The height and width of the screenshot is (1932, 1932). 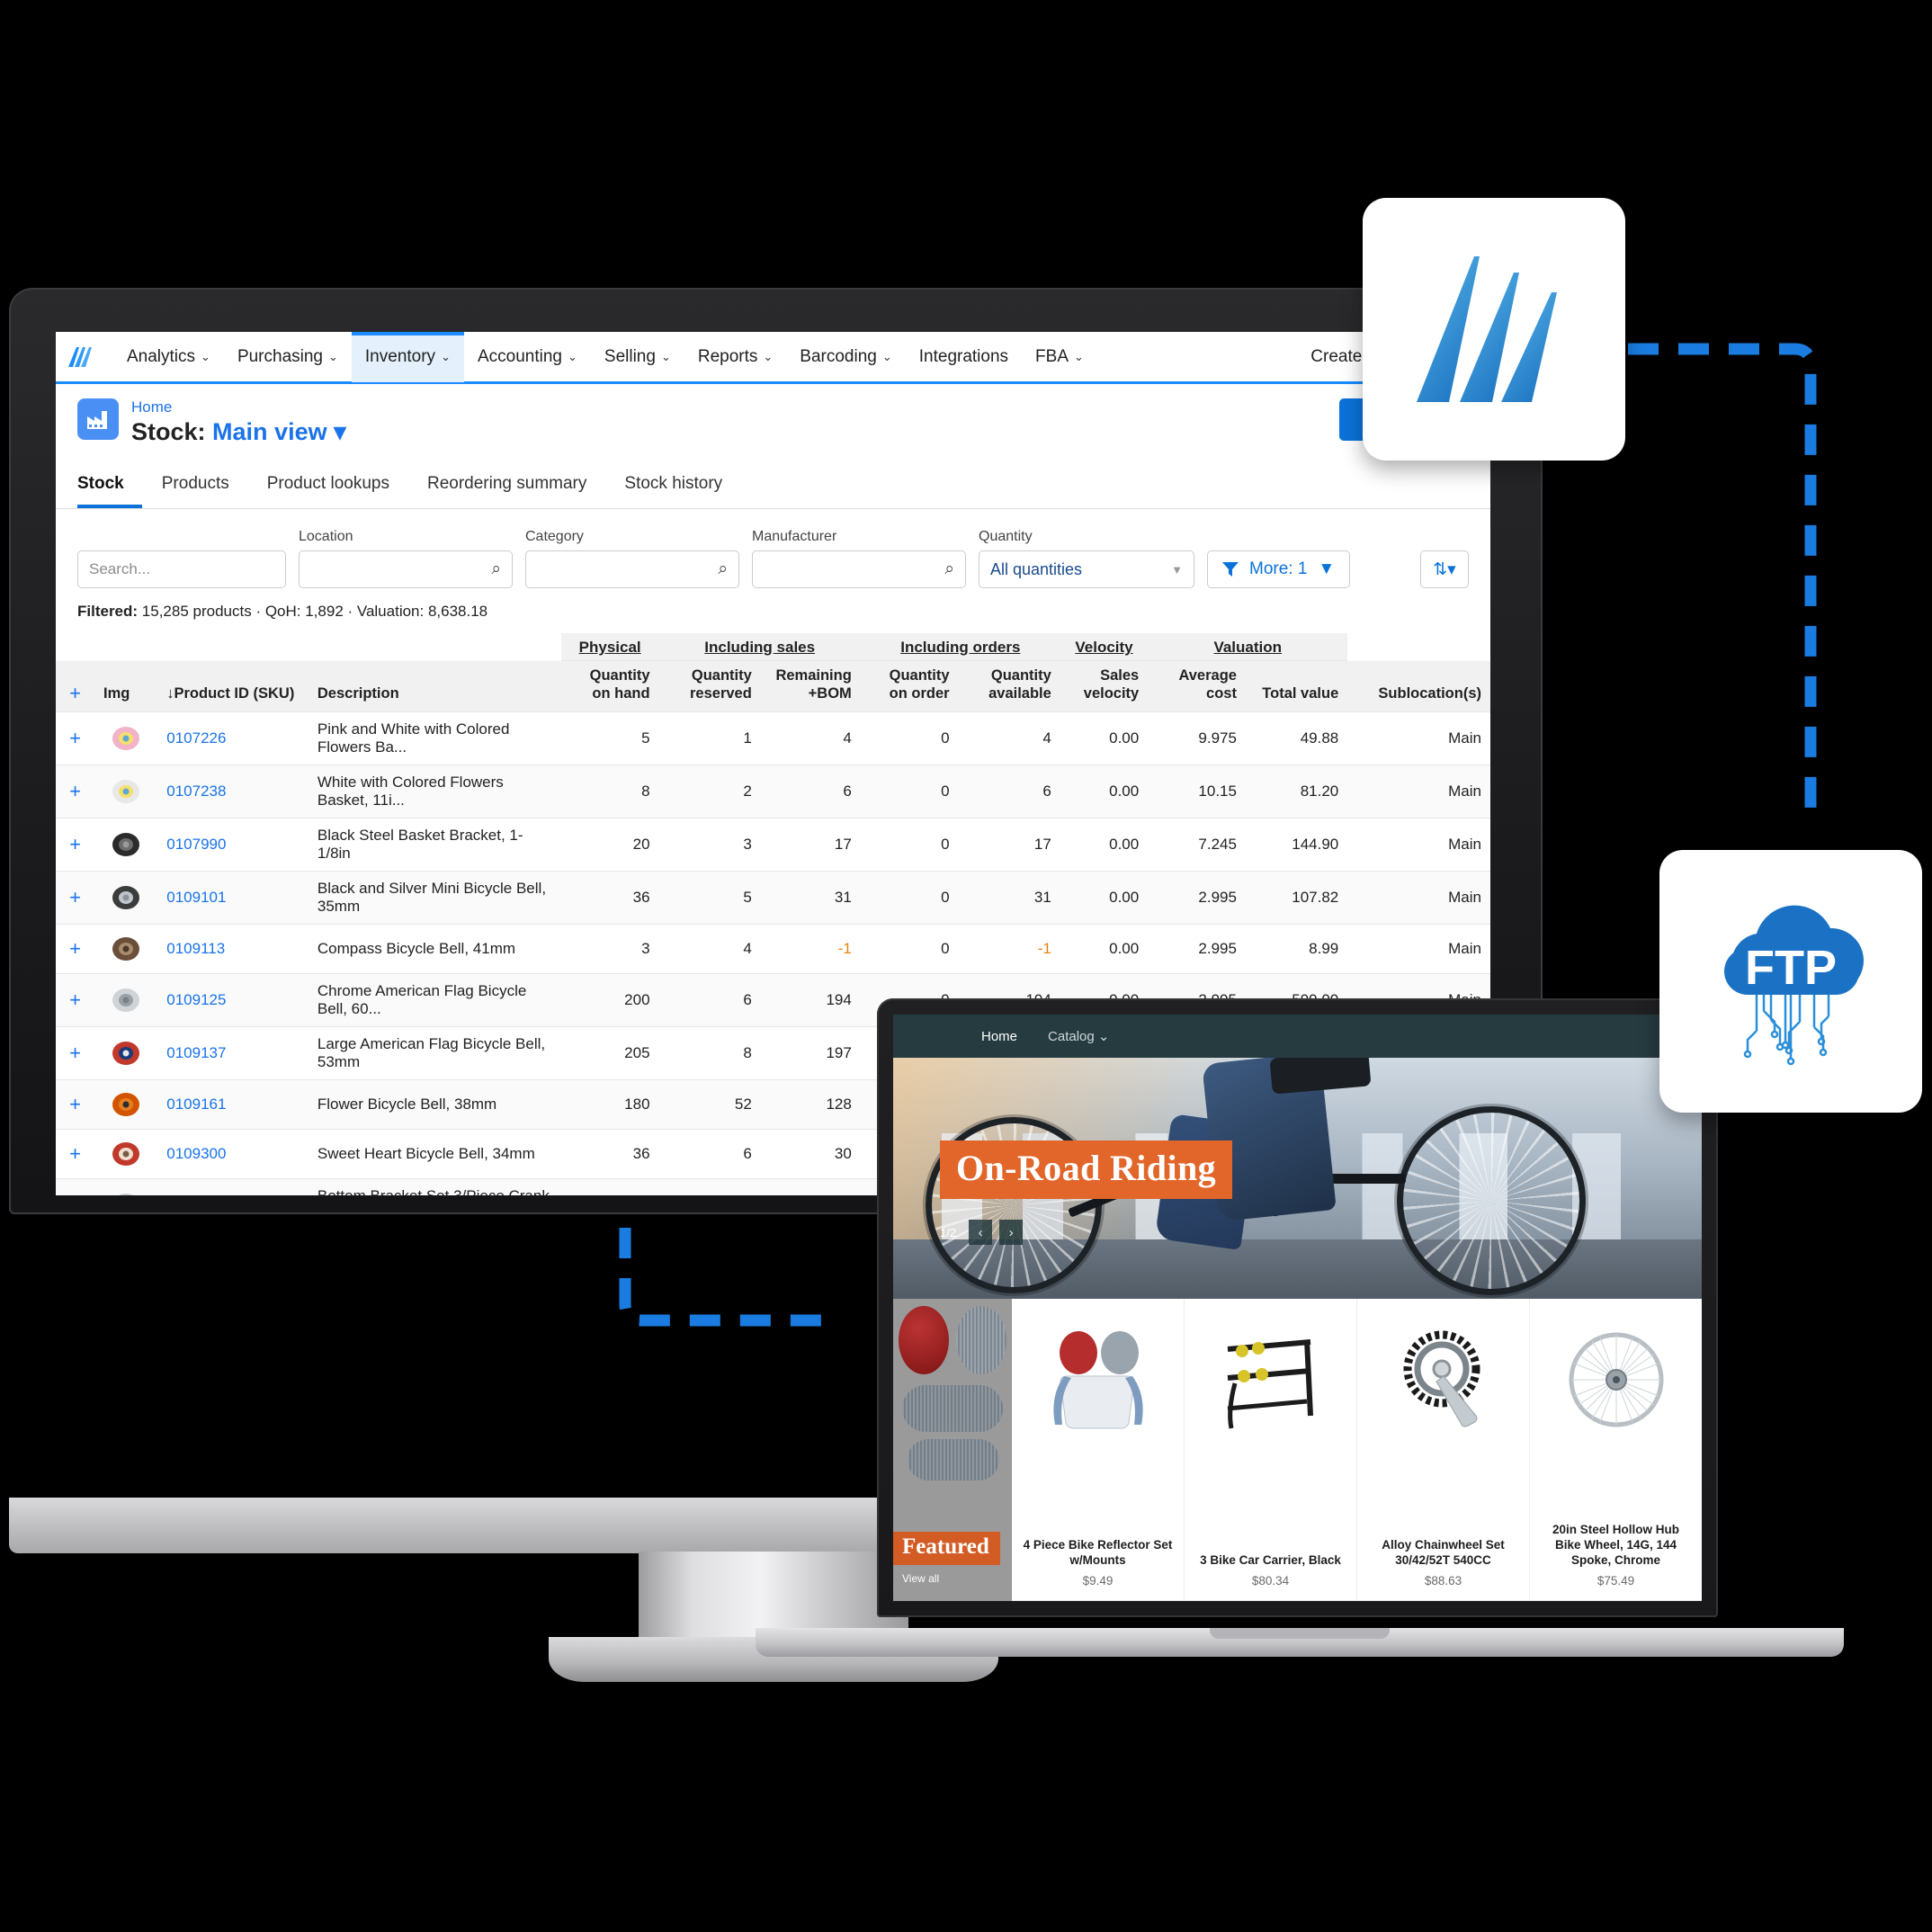 I want to click on product-price: $80.34, so click(x=1270, y=1581).